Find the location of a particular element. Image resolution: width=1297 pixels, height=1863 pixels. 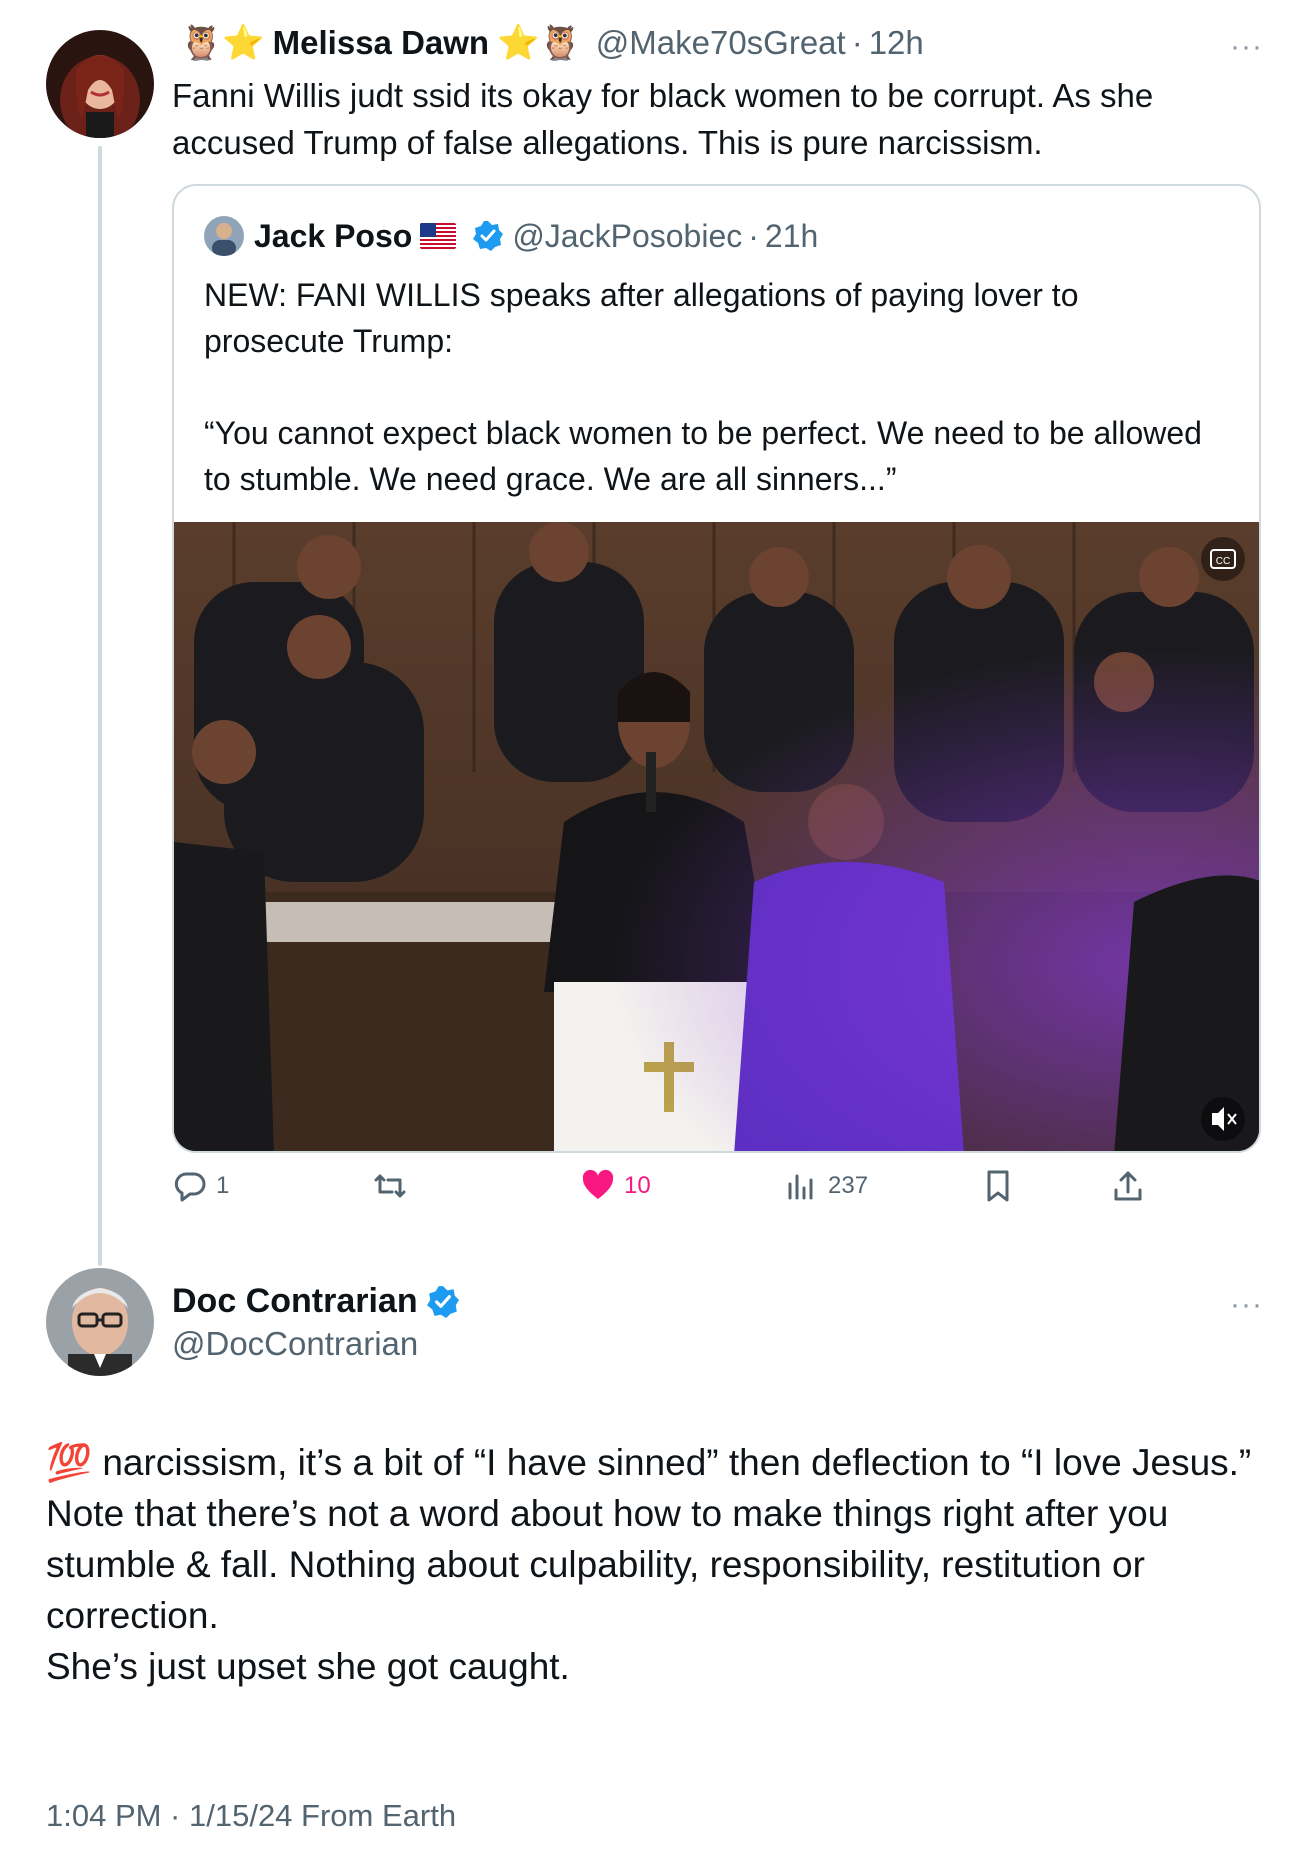

author-name: Melissa Dawn is located at coordinates (381, 43).